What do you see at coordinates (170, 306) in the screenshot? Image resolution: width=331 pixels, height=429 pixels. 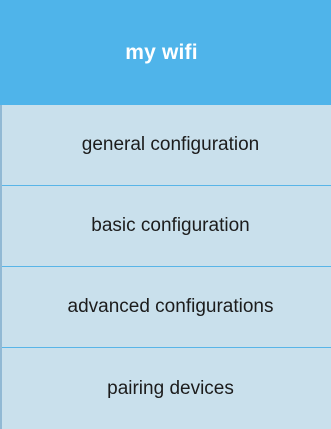 I see `menu-item-label: advanced configurations` at bounding box center [170, 306].